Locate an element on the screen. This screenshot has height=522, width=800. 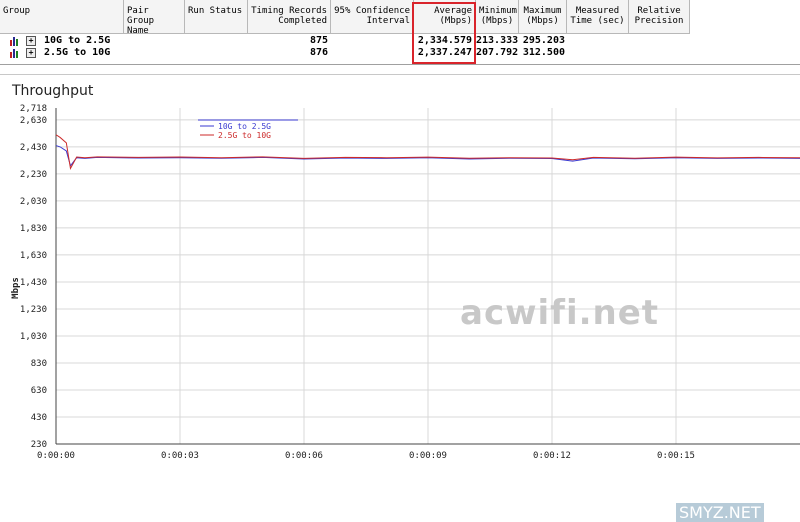
x-tick-label: 0:00:03 is located at coordinates (180, 456).